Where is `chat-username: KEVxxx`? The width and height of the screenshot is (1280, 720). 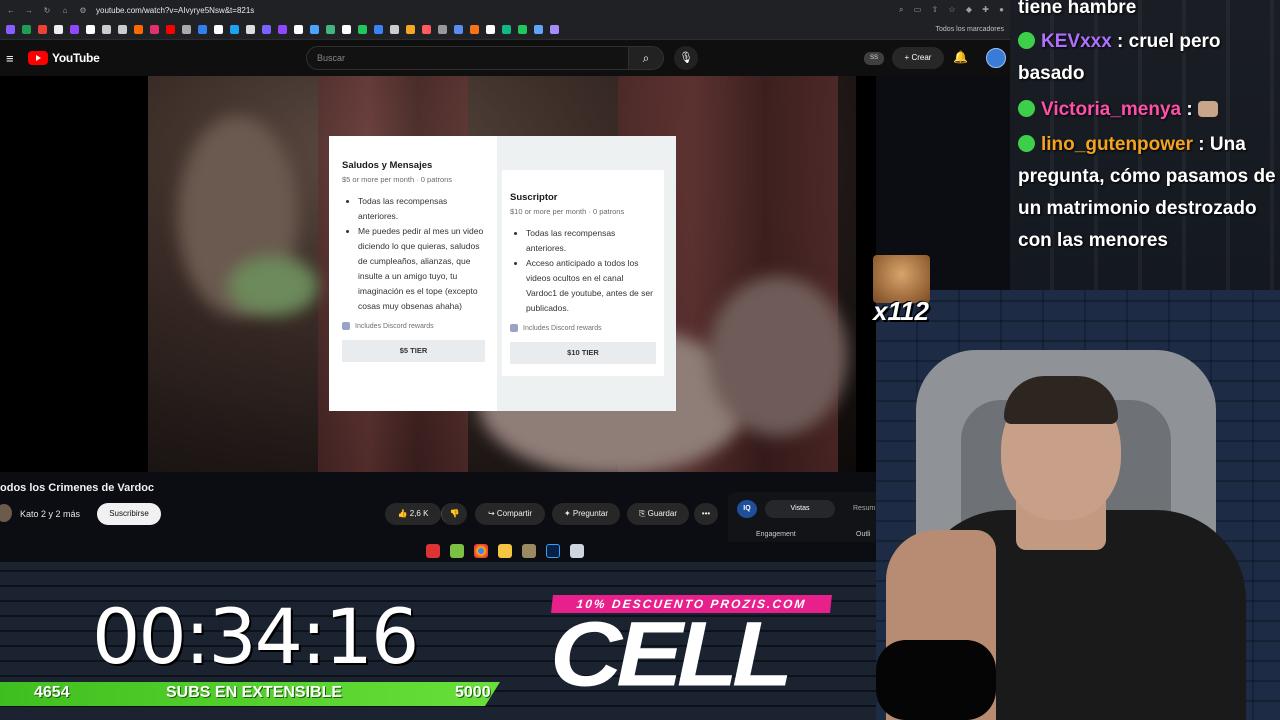 chat-username: KEVxxx is located at coordinates (1076, 41).